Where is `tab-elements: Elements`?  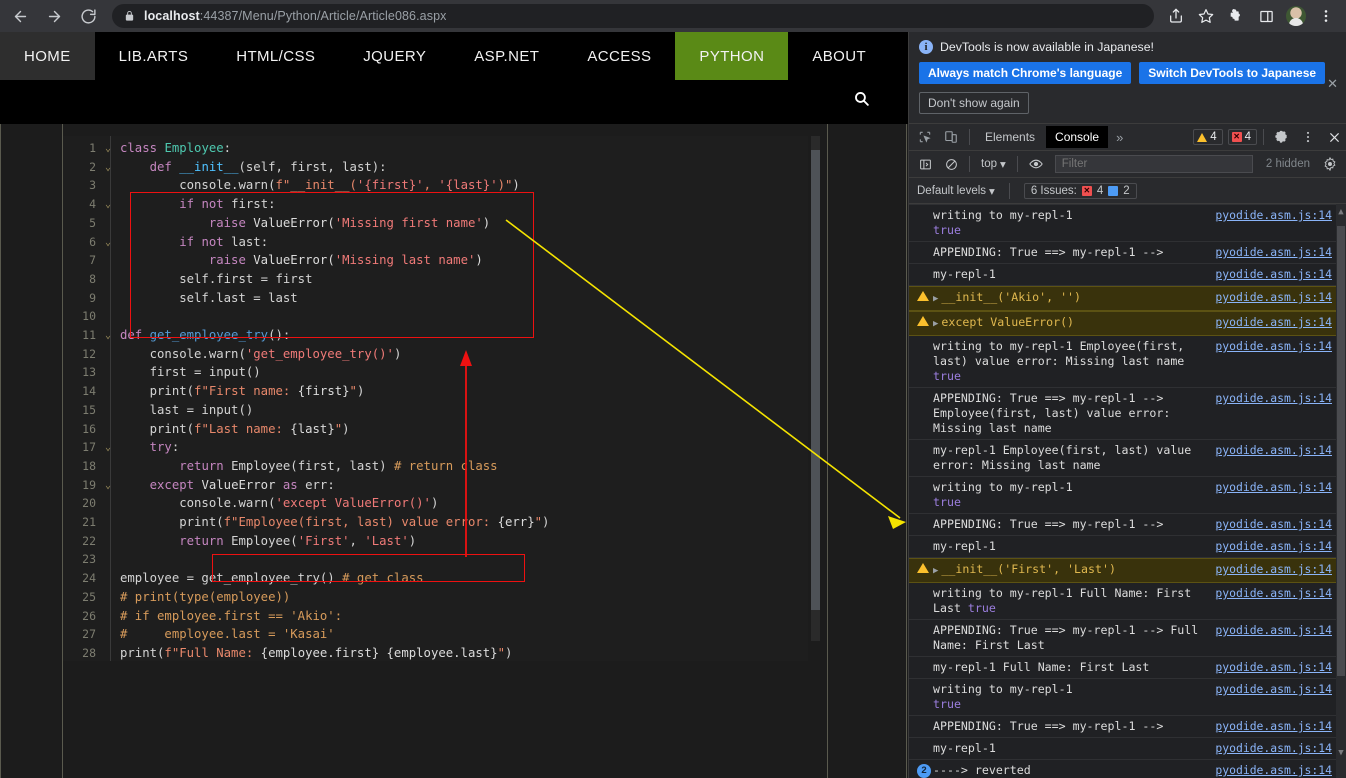
tab-elements: Elements is located at coordinates (1010, 137).